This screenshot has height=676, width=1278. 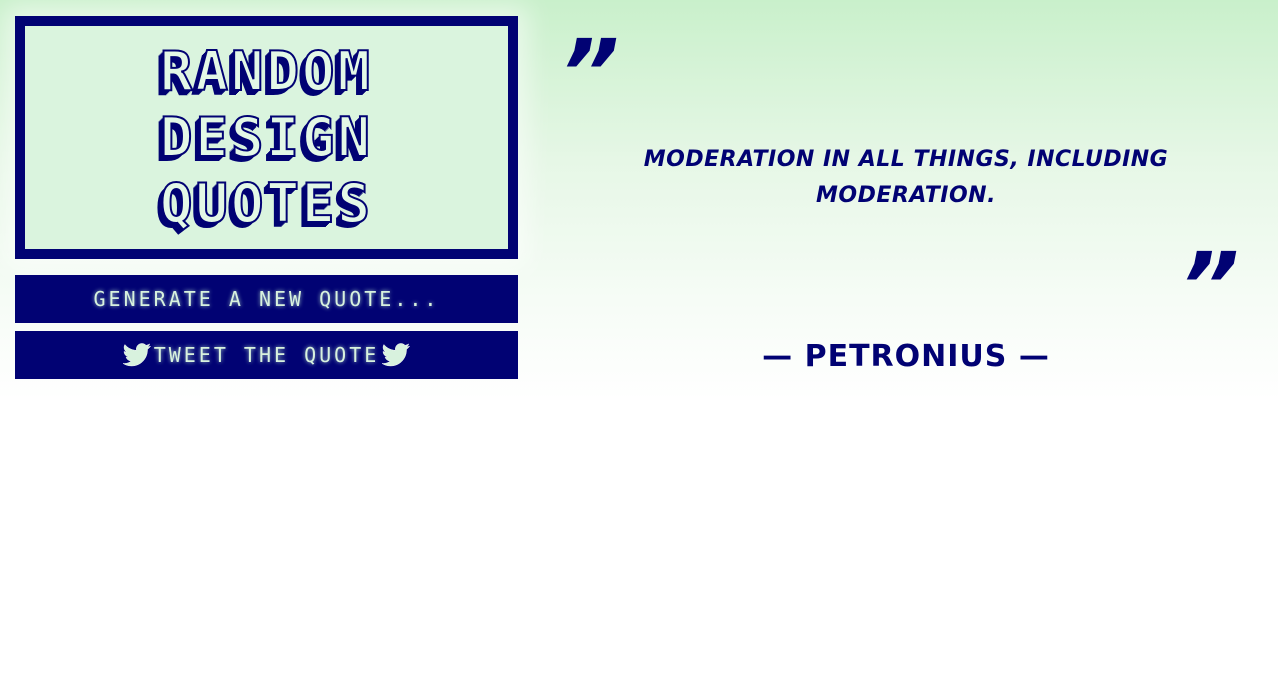 I want to click on app-title-line-3: Quotes, so click(x=266, y=203).